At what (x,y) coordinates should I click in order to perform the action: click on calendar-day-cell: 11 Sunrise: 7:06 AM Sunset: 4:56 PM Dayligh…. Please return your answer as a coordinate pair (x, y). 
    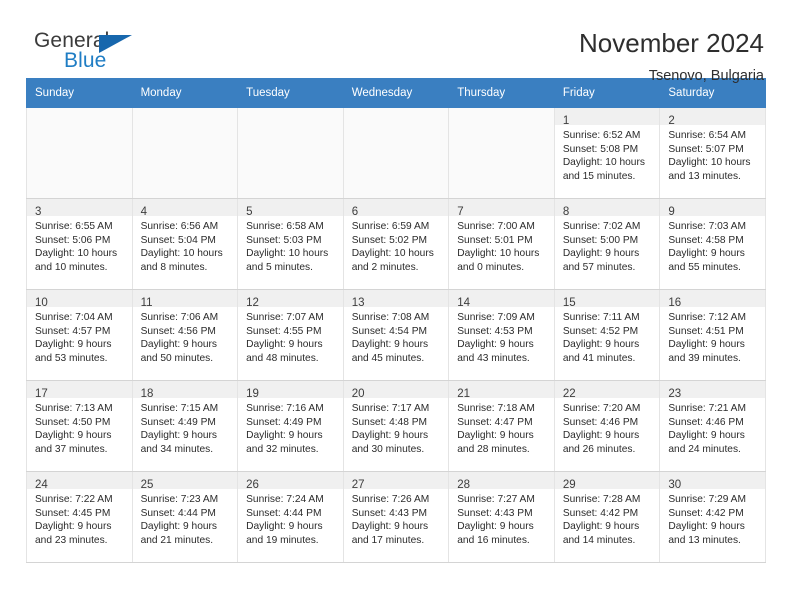
    Looking at the image, I should click on (185, 335).